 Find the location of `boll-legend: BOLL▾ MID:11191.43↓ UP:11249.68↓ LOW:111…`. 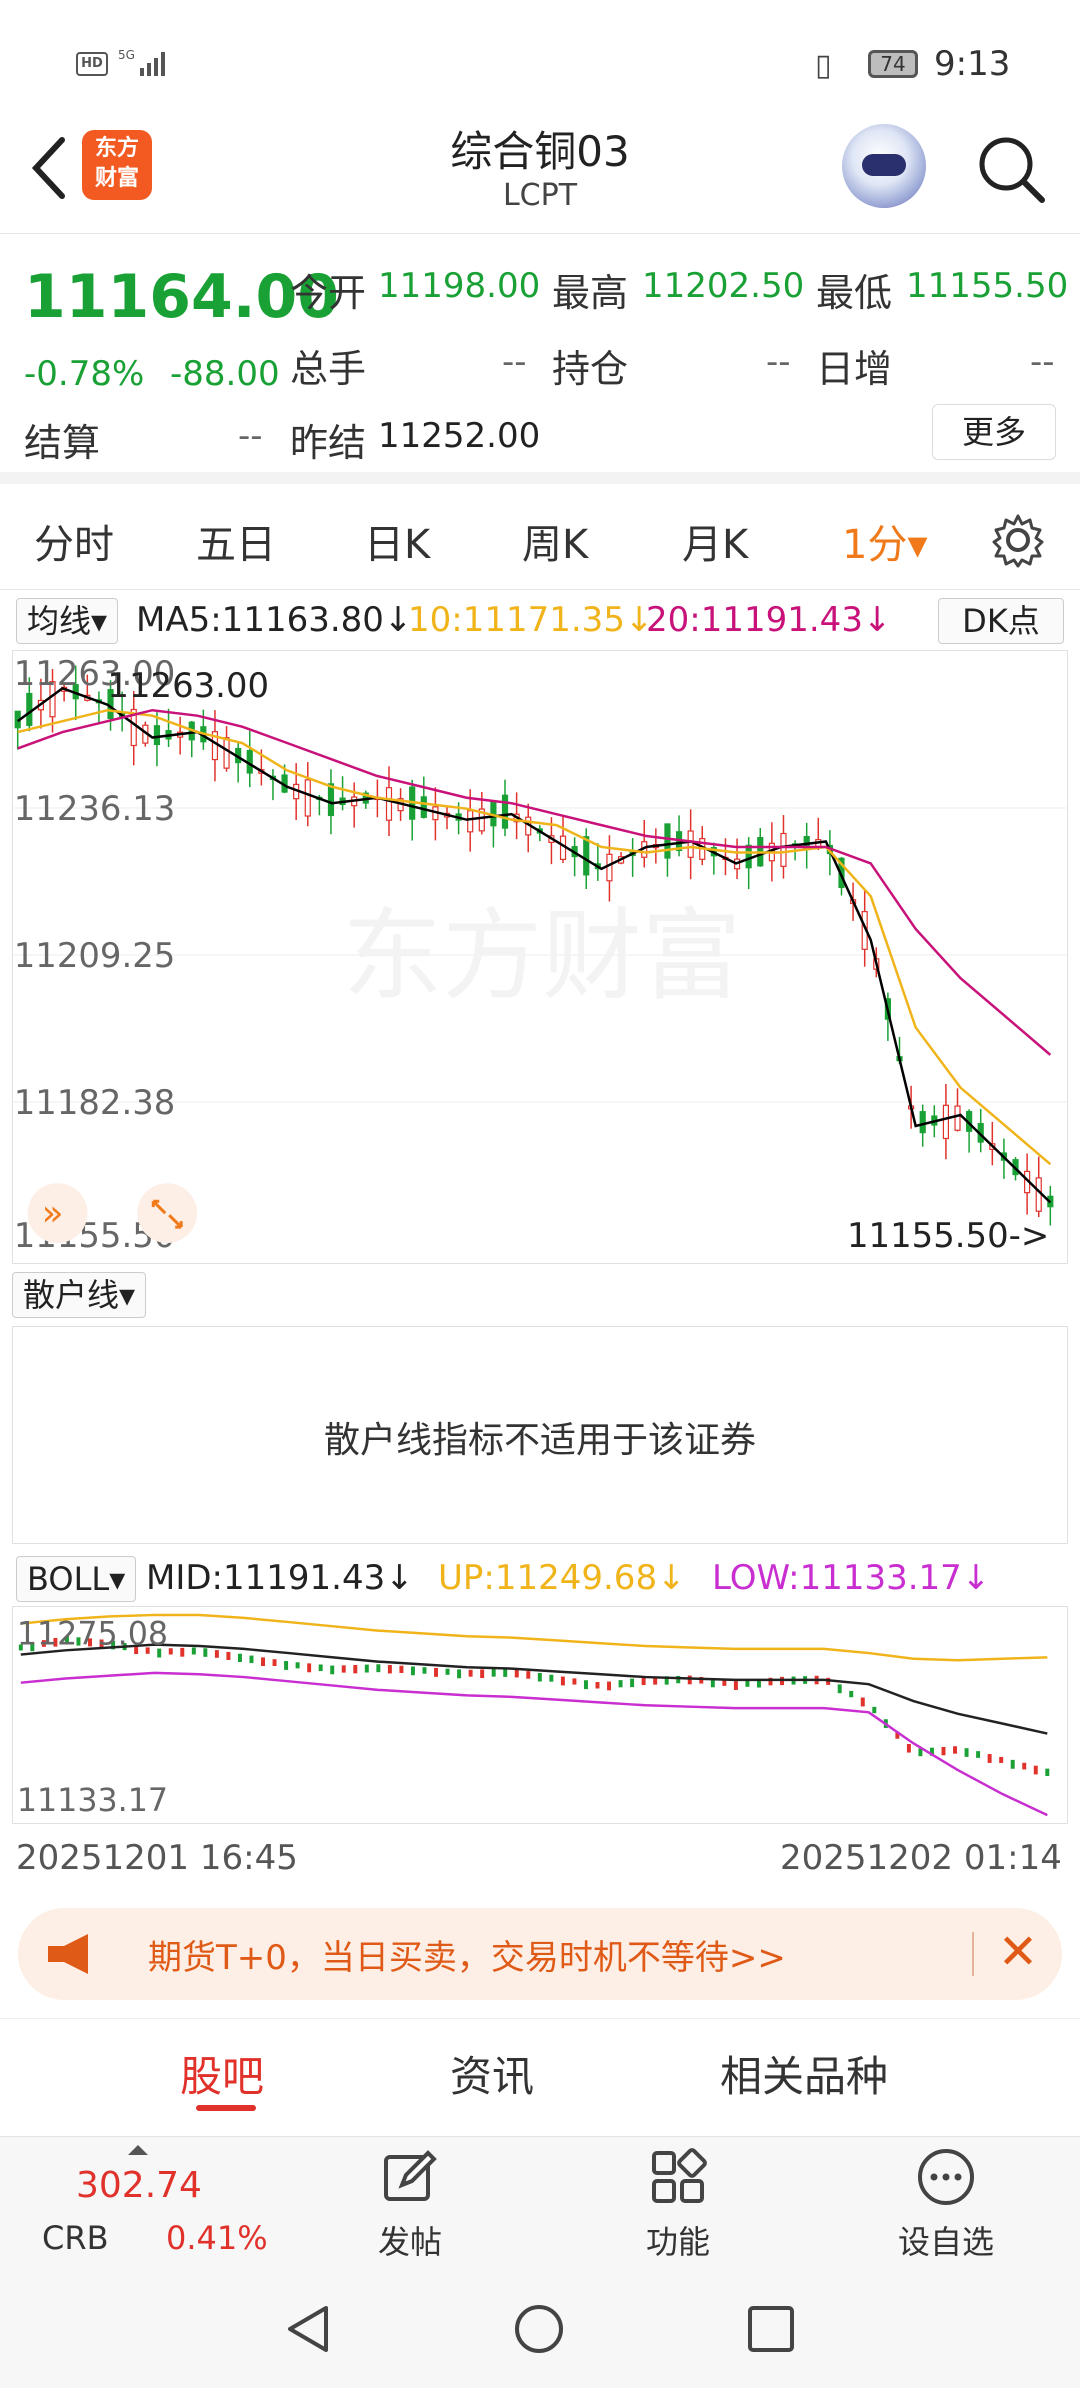

boll-legend: BOLL▾ MID:11191.43↓ UP:11249.68↓ LOW:111… is located at coordinates (540, 1578).